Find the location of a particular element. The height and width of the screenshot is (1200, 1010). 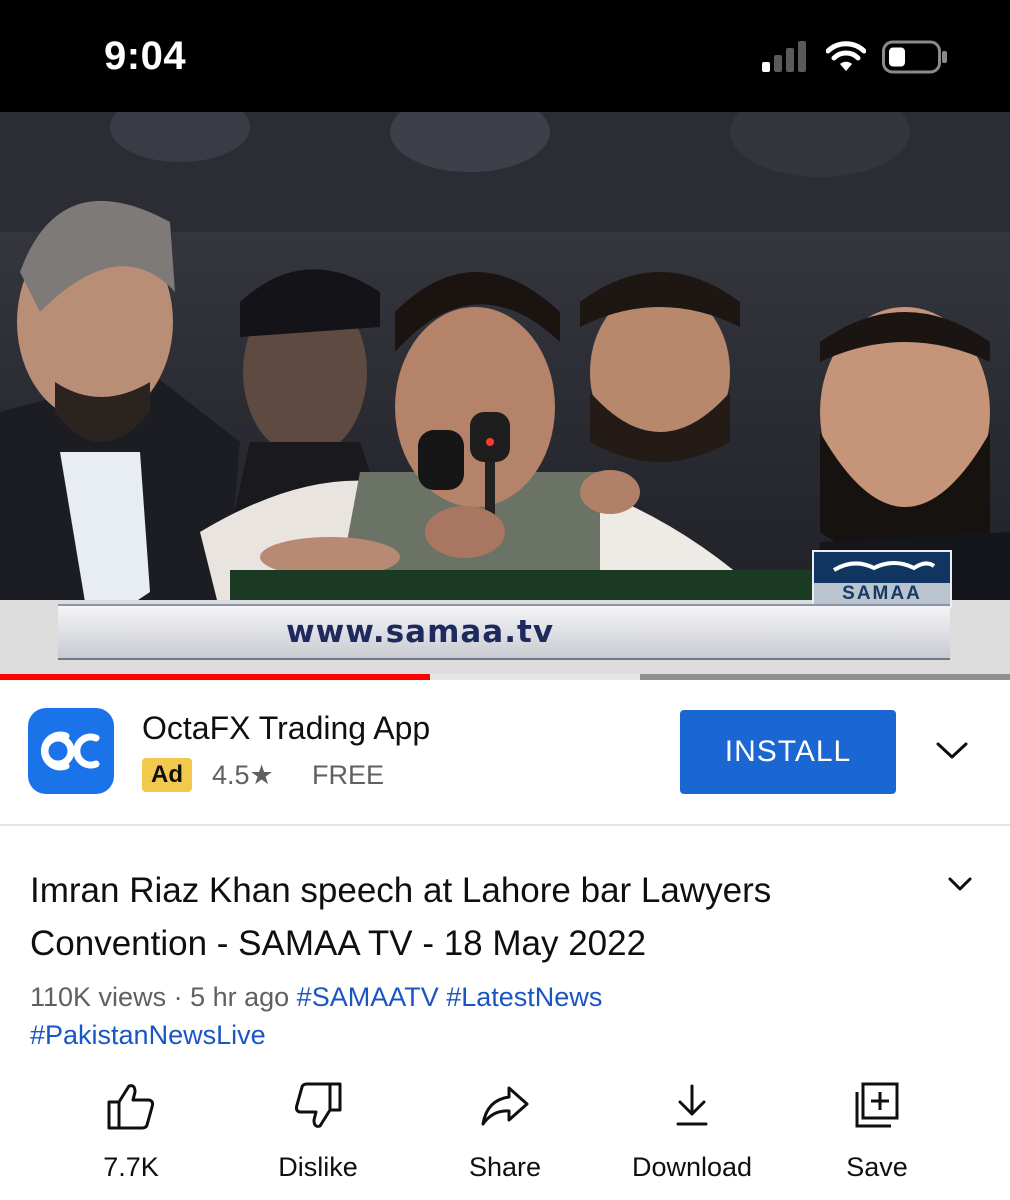

status-icons is located at coordinates (855, 57).